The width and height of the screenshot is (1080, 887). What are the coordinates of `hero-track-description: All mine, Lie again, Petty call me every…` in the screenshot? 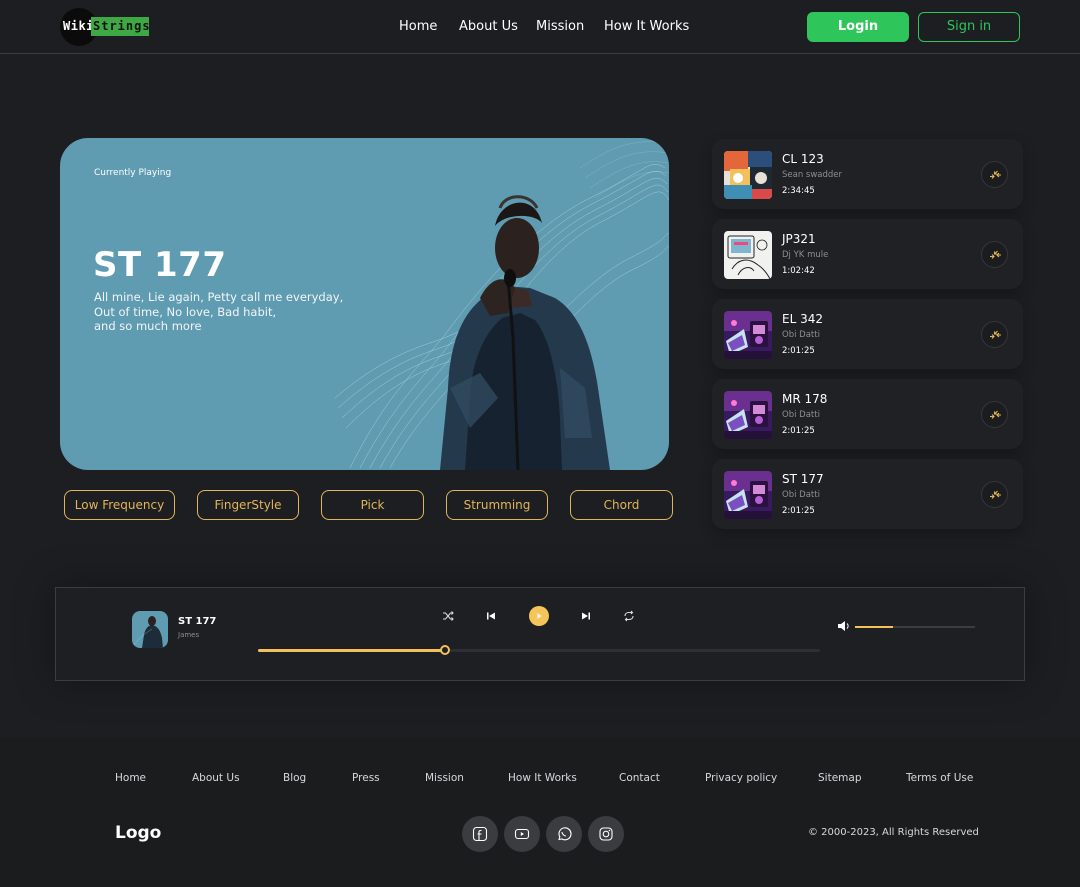 It's located at (224, 312).